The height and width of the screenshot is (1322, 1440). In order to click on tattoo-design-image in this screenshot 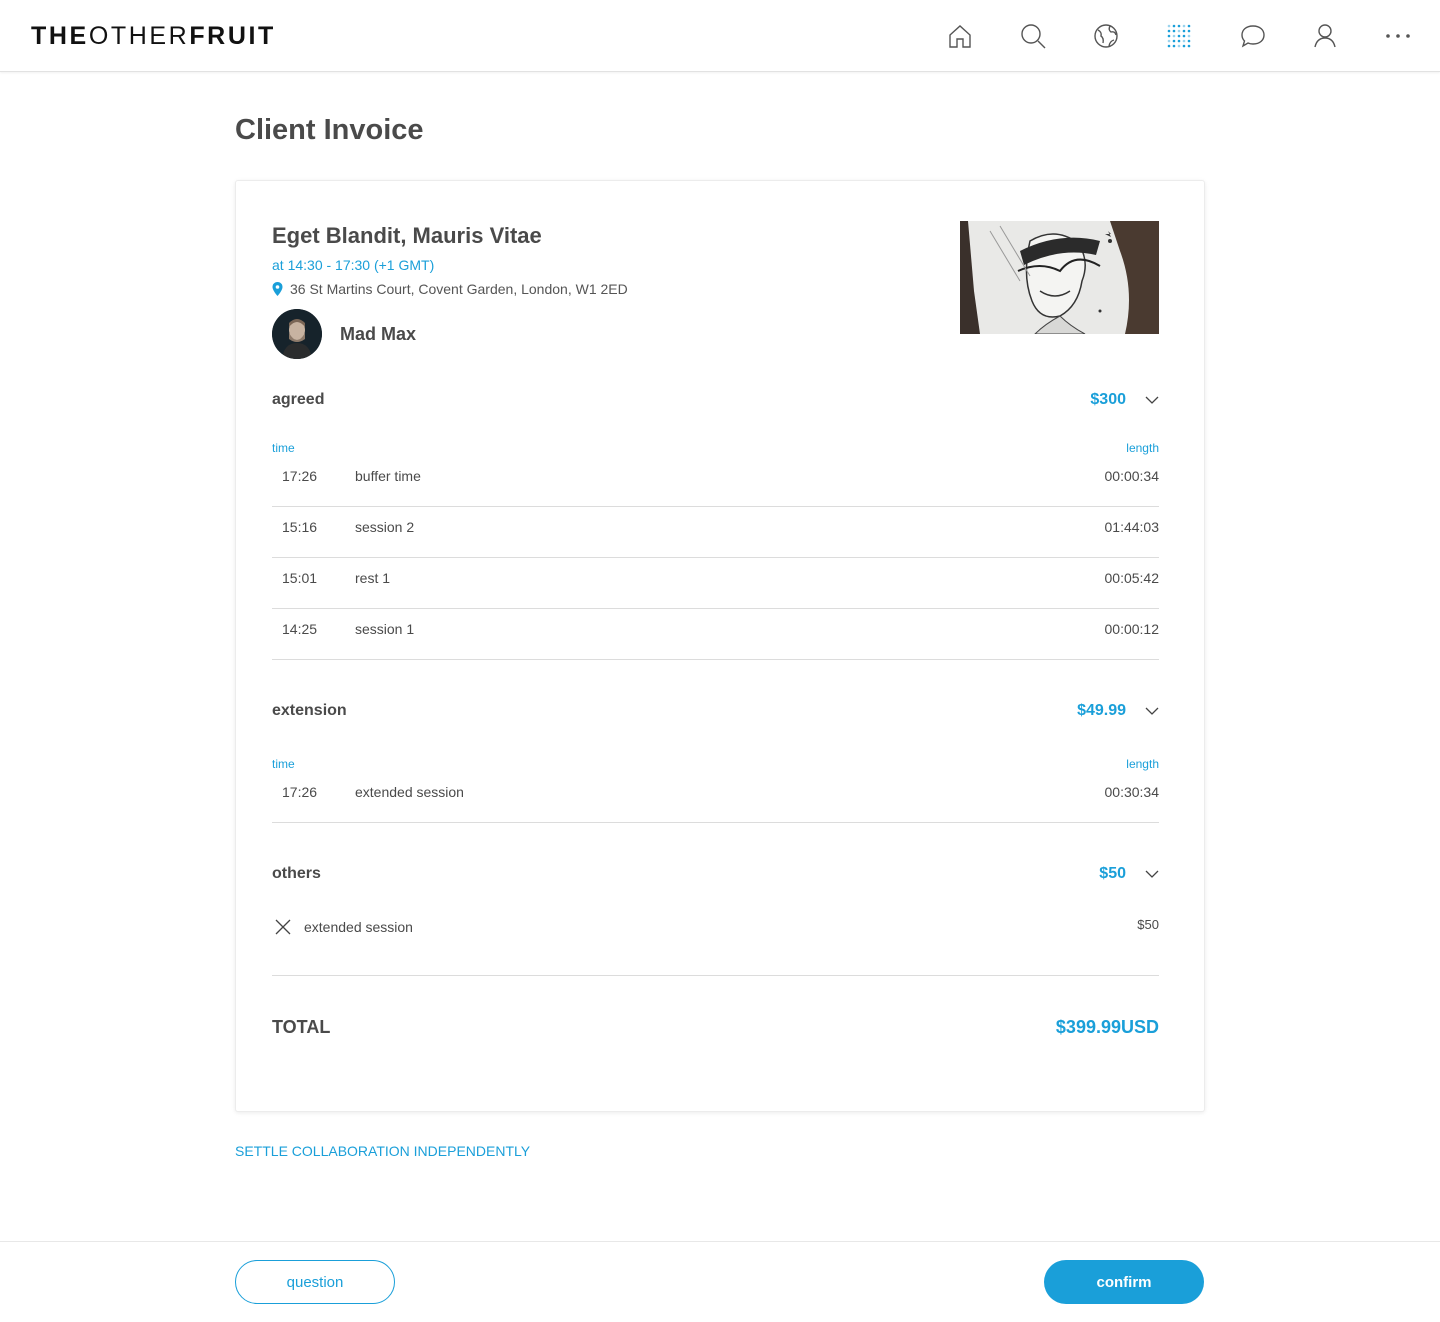, I will do `click(1059, 277)`.